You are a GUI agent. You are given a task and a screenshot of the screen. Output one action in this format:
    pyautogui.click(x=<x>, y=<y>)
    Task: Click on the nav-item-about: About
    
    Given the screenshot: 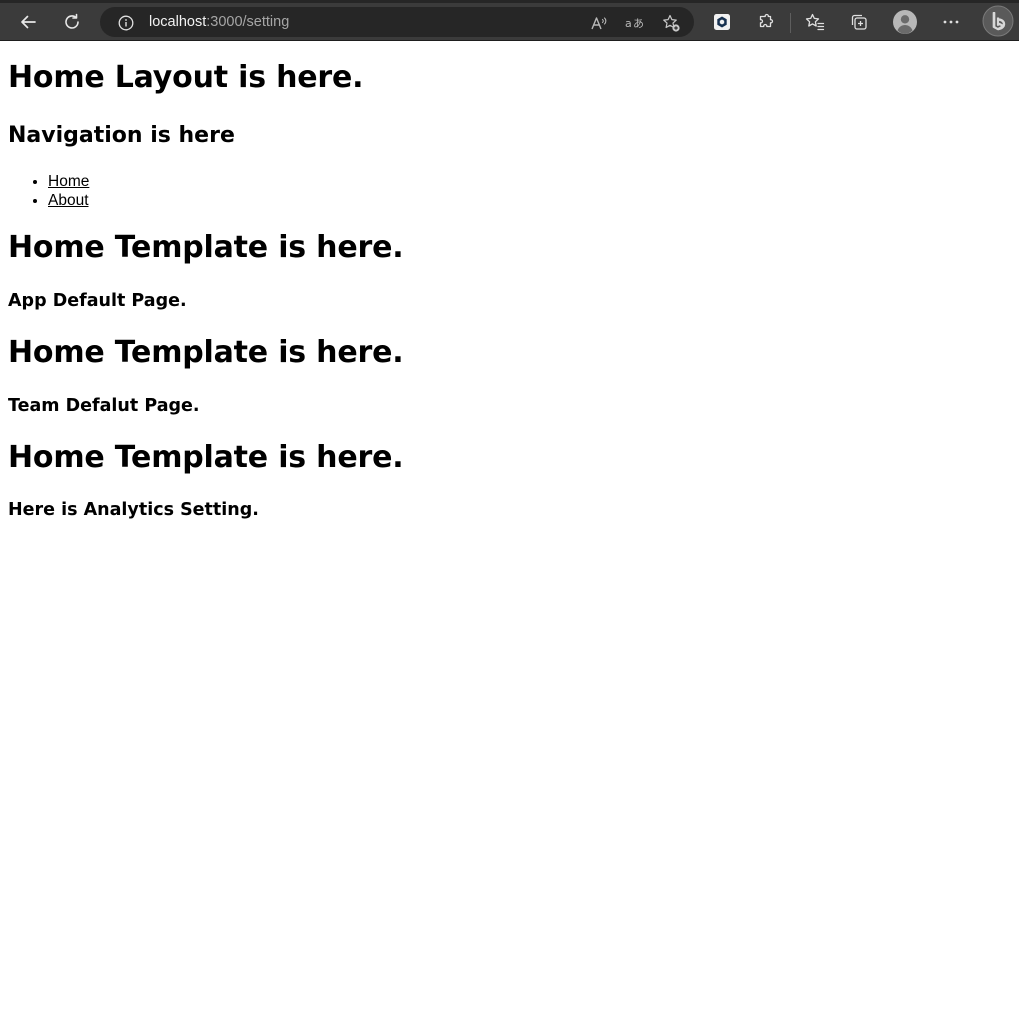 What is the action you would take?
    pyautogui.click(x=68, y=200)
    